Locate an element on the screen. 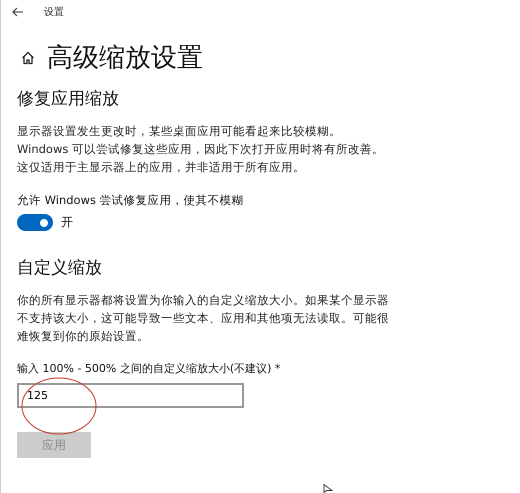 The width and height of the screenshot is (520, 493). home-icon is located at coordinates (28, 58).